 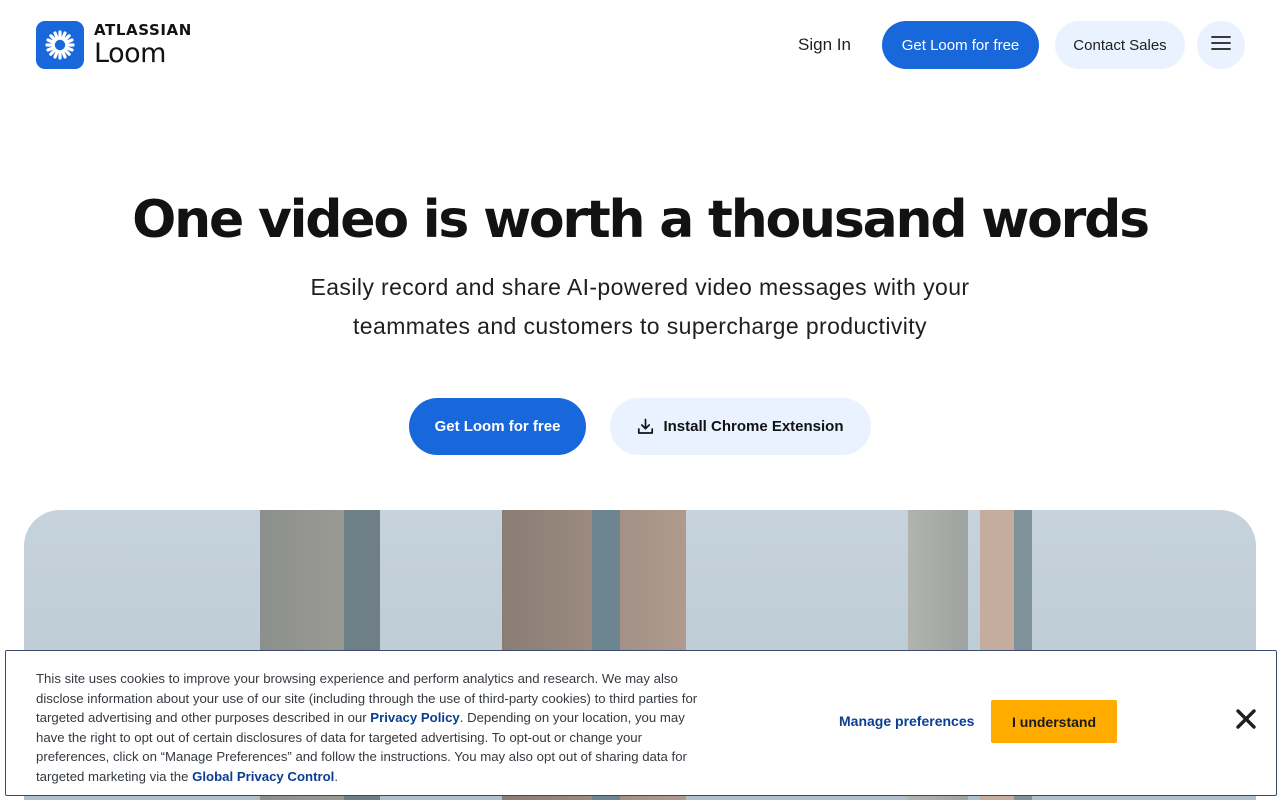 I want to click on hero-get-loom-button: Get Loom for free, so click(x=497, y=426).